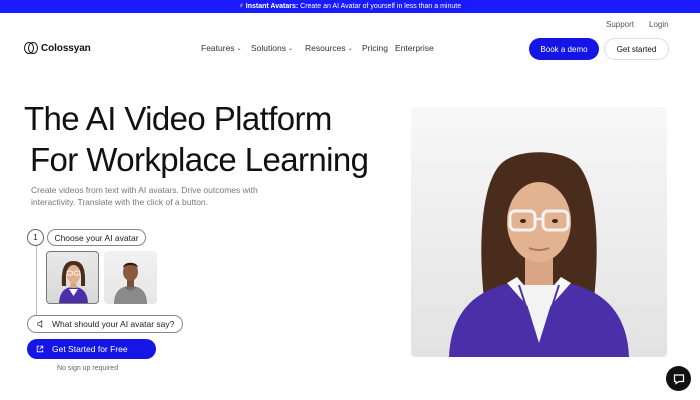 Image resolution: width=700 pixels, height=400 pixels. Describe the element at coordinates (88, 368) in the screenshot. I see `no-signup-note: No sign up required` at that location.